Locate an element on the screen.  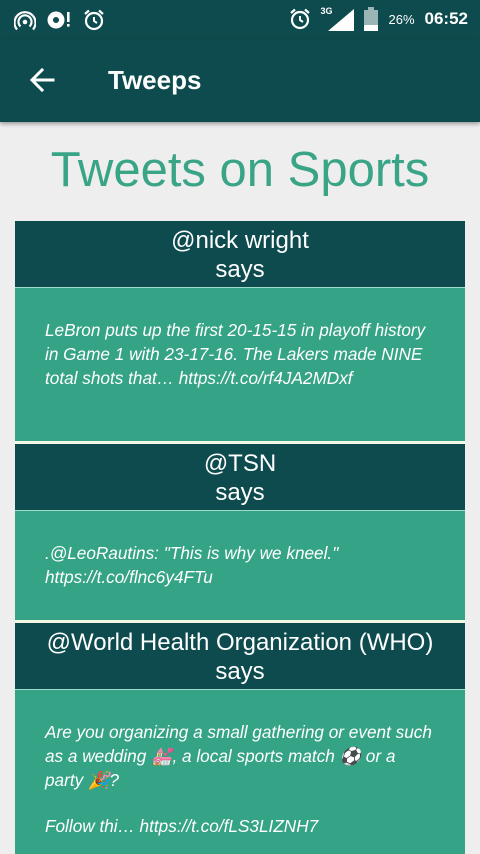
app-bar: Tweeps is located at coordinates (240, 81).